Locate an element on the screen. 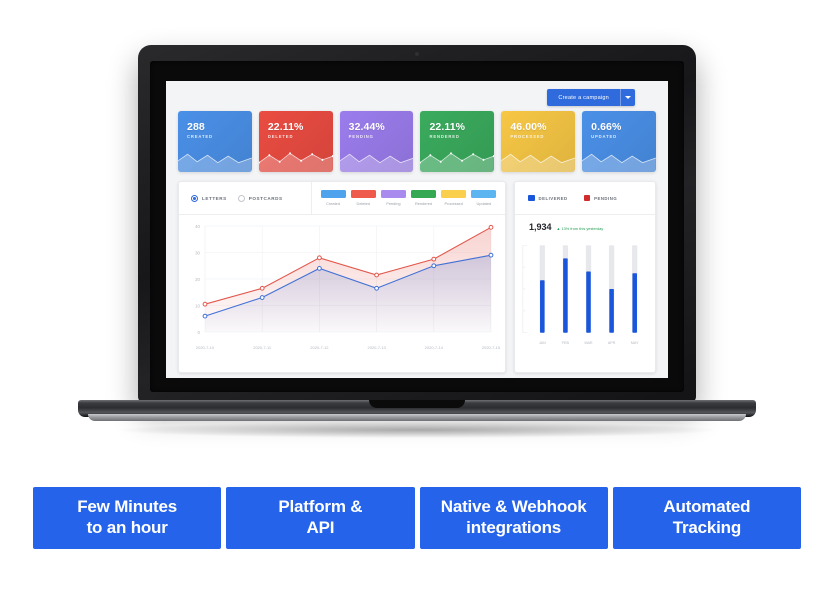 Image resolution: width=834 pixels, height=599 pixels. delivered-total-value: 1,934 is located at coordinates (540, 227).